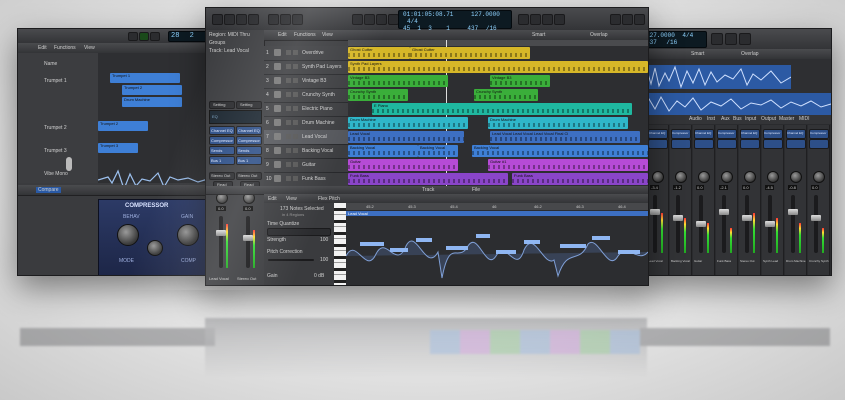 This screenshot has height=400, width=845. I want to click on left-region-trumpet1: Trumpet 1, so click(145, 78).